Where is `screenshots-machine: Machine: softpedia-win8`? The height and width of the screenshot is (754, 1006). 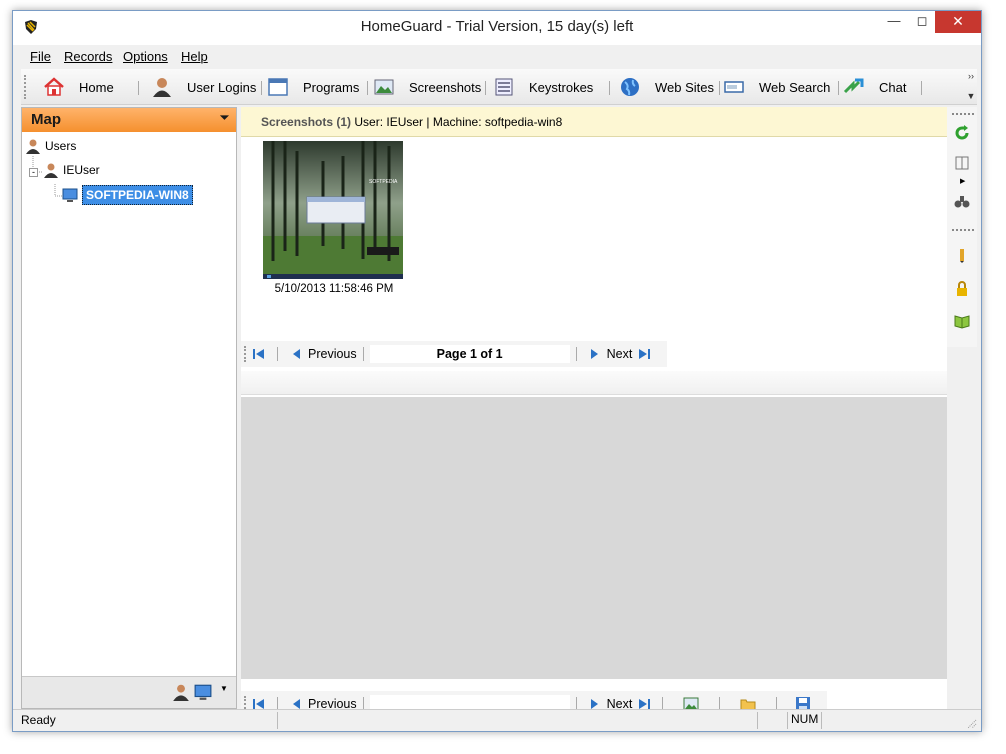
screenshots-machine: Machine: softpedia-win8 is located at coordinates (497, 122).